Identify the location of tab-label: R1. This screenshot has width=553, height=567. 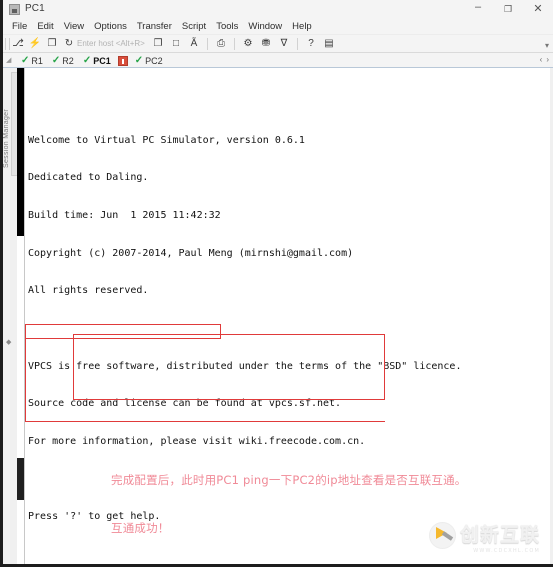
(37, 60).